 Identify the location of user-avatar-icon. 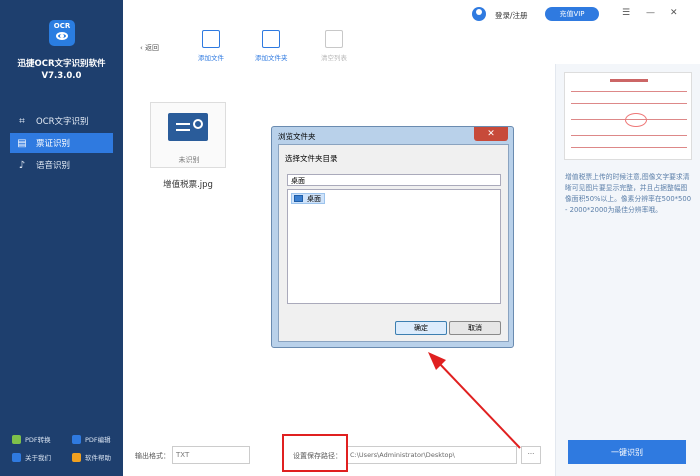
(479, 14).